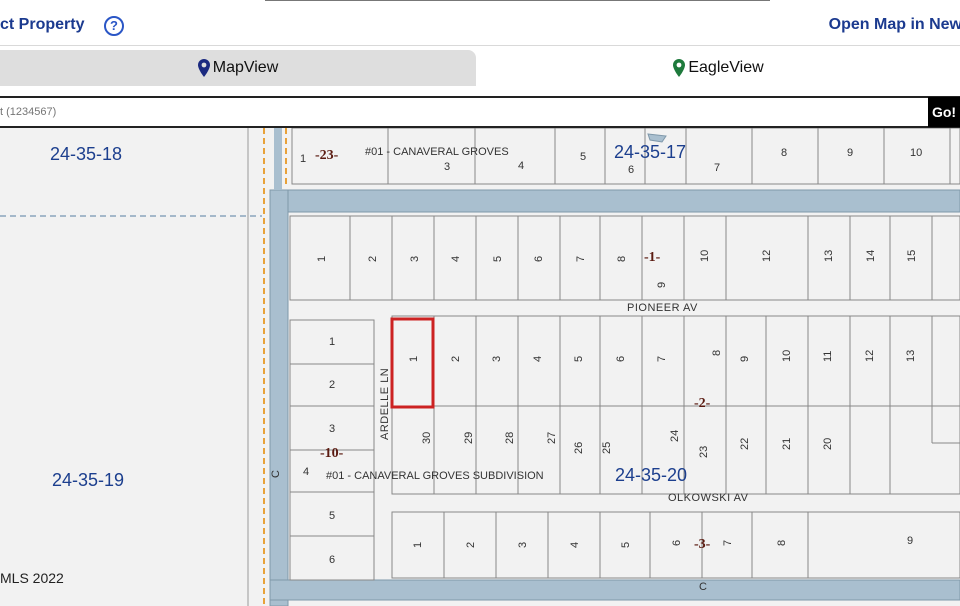  What do you see at coordinates (702, 403) in the screenshot?
I see `block-label: -2-` at bounding box center [702, 403].